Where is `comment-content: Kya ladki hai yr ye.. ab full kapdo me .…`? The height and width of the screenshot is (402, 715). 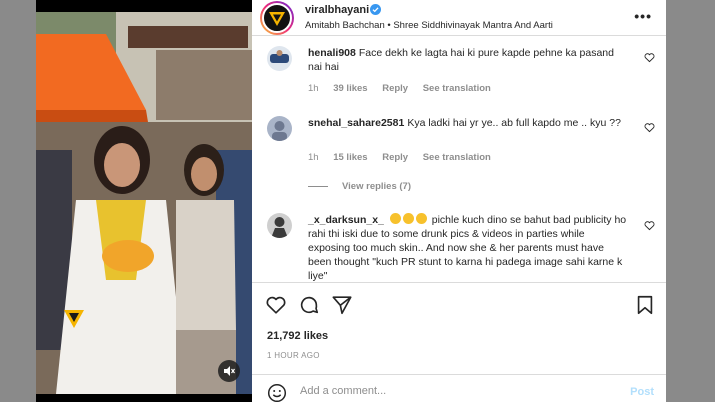
comment-content: Kya ladki hai yr ye.. ab full kapdo me .… is located at coordinates (514, 123).